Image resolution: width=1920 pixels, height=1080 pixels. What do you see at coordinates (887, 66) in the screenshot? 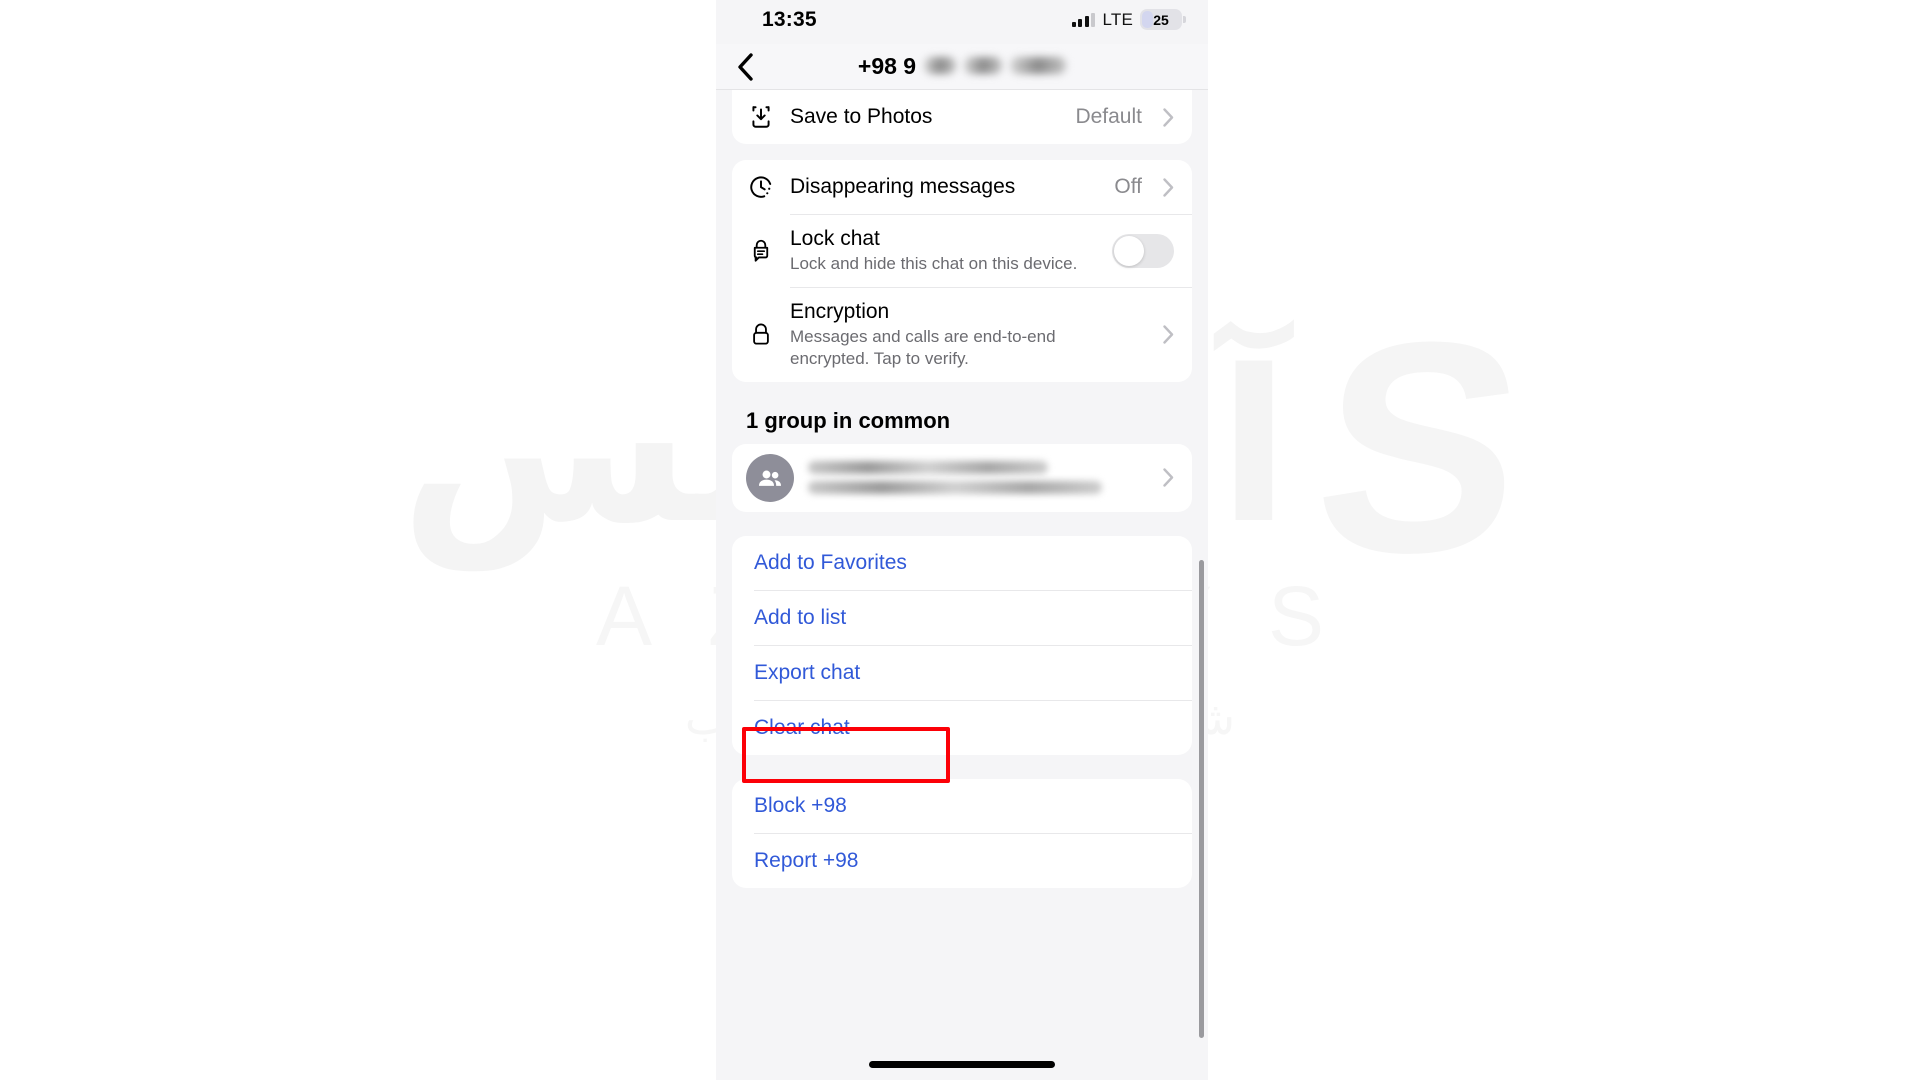
I see `page-title-text: +98 9` at bounding box center [887, 66].